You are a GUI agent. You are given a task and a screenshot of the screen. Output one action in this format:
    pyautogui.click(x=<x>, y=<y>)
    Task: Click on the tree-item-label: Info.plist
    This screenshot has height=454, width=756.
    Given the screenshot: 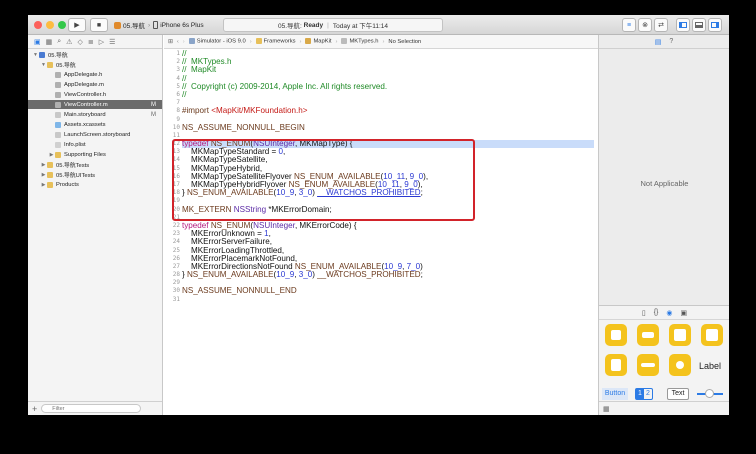 What is the action you would take?
    pyautogui.click(x=75, y=144)
    